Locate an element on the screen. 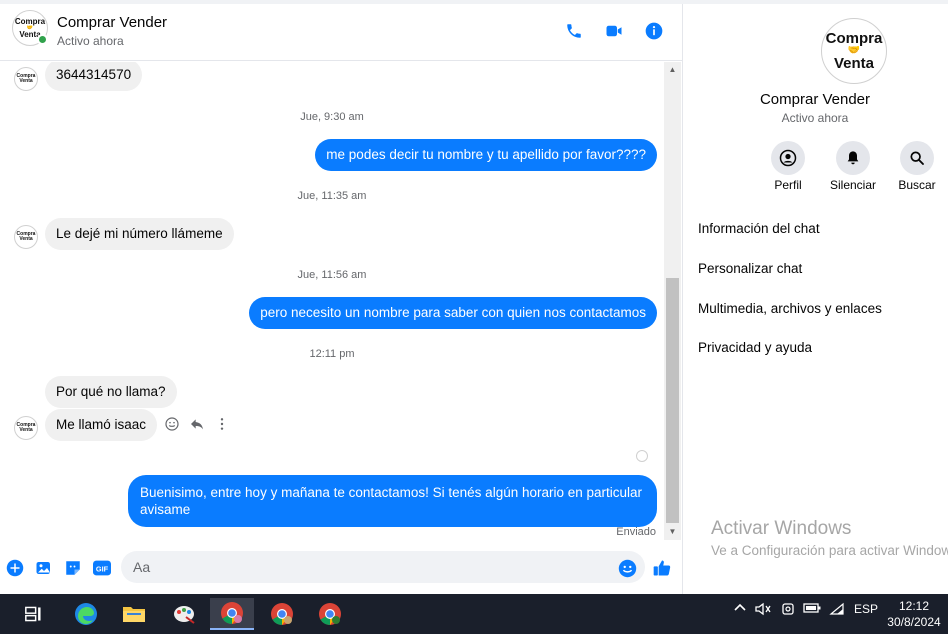 The width and height of the screenshot is (948, 634). message-incoming: Por qué no llama? is located at coordinates (111, 392).